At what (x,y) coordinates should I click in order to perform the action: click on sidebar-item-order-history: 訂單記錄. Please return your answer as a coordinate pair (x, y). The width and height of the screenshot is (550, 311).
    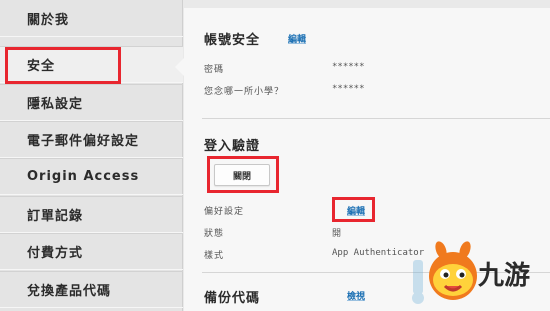
    Looking at the image, I should click on (91, 214).